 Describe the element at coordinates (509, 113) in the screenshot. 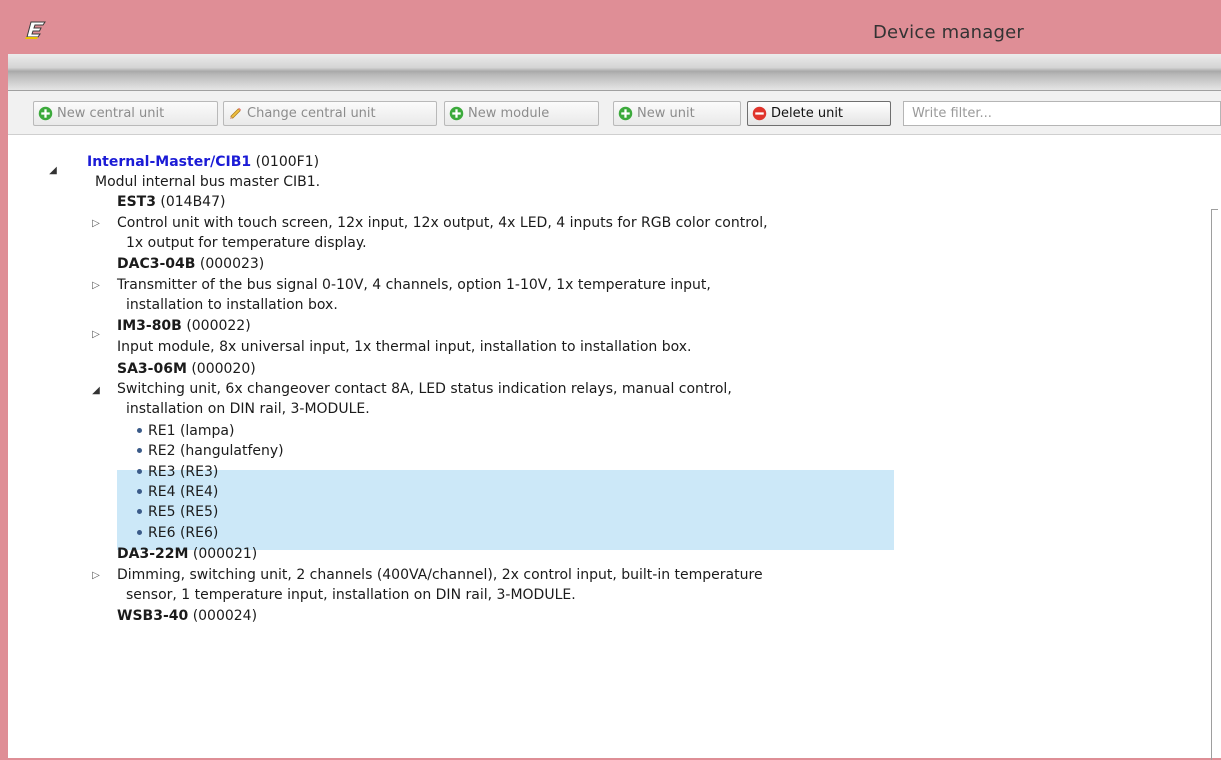

I see `new-module-label: New module` at that location.